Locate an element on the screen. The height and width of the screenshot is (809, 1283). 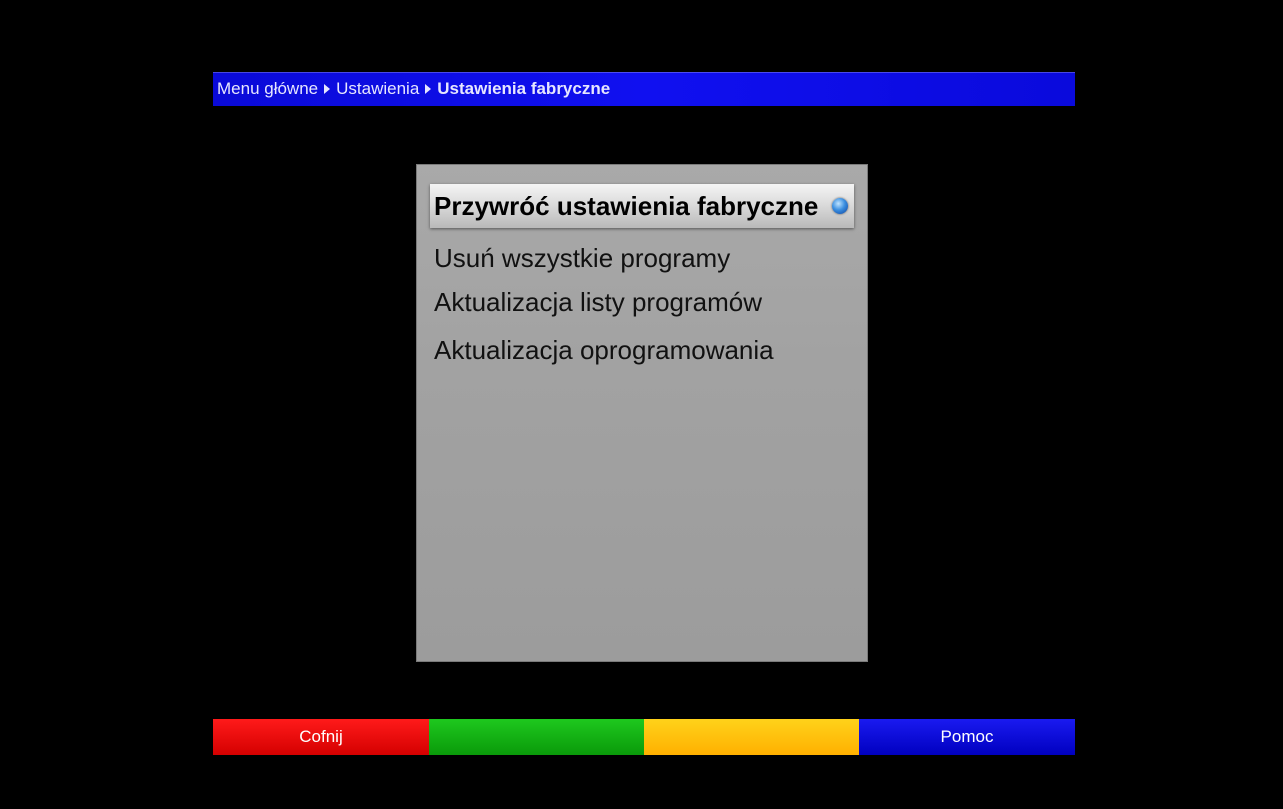
blue-button-help: Pomoc is located at coordinates (967, 737).